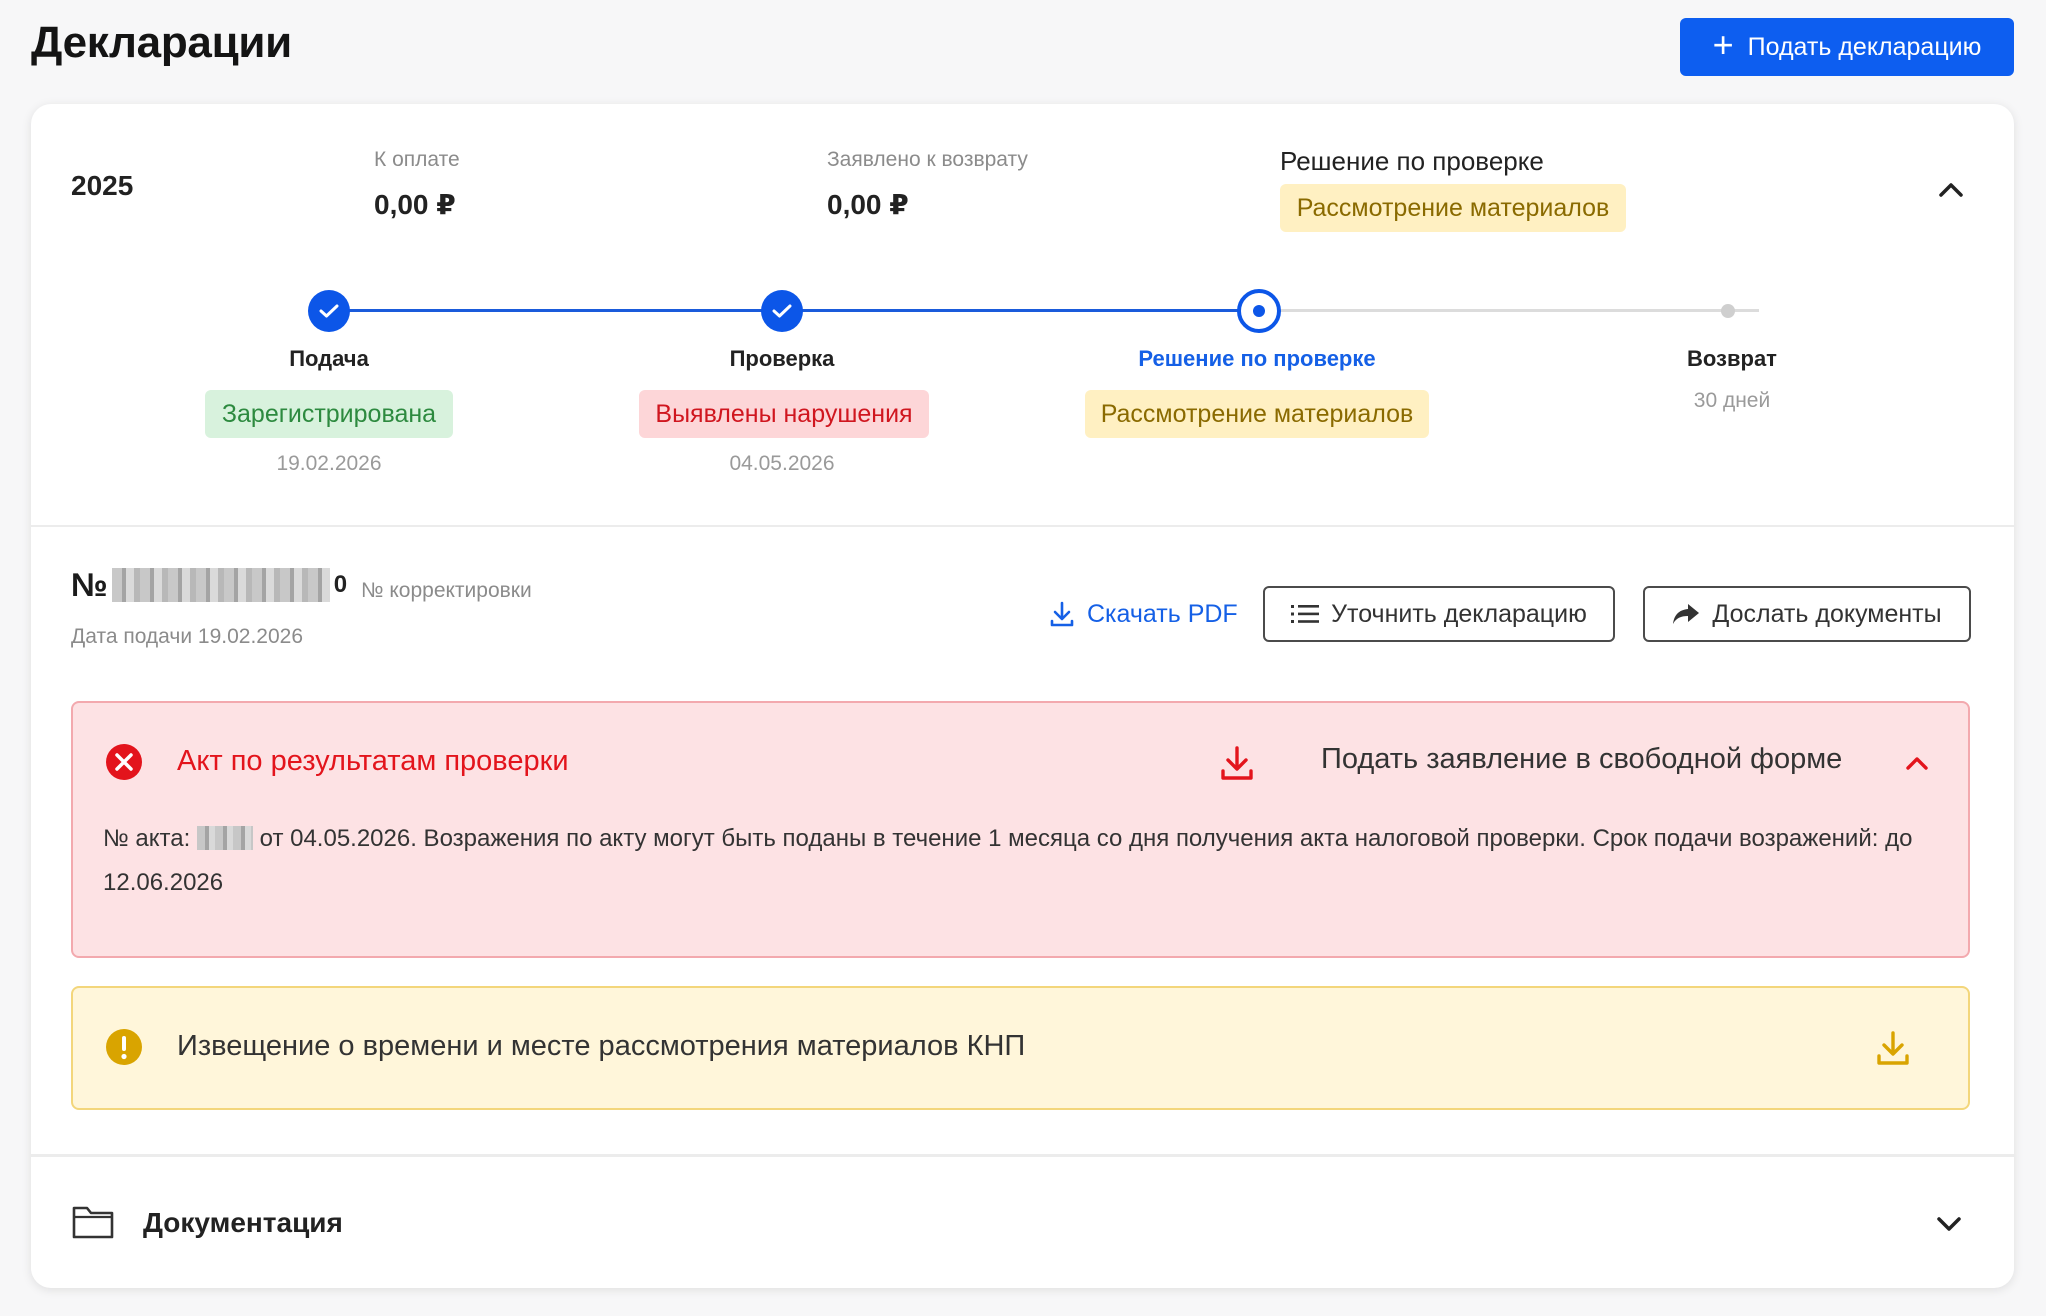 The width and height of the screenshot is (2046, 1316). What do you see at coordinates (1412, 161) in the screenshot?
I see `decision-label: Решение по проверке` at bounding box center [1412, 161].